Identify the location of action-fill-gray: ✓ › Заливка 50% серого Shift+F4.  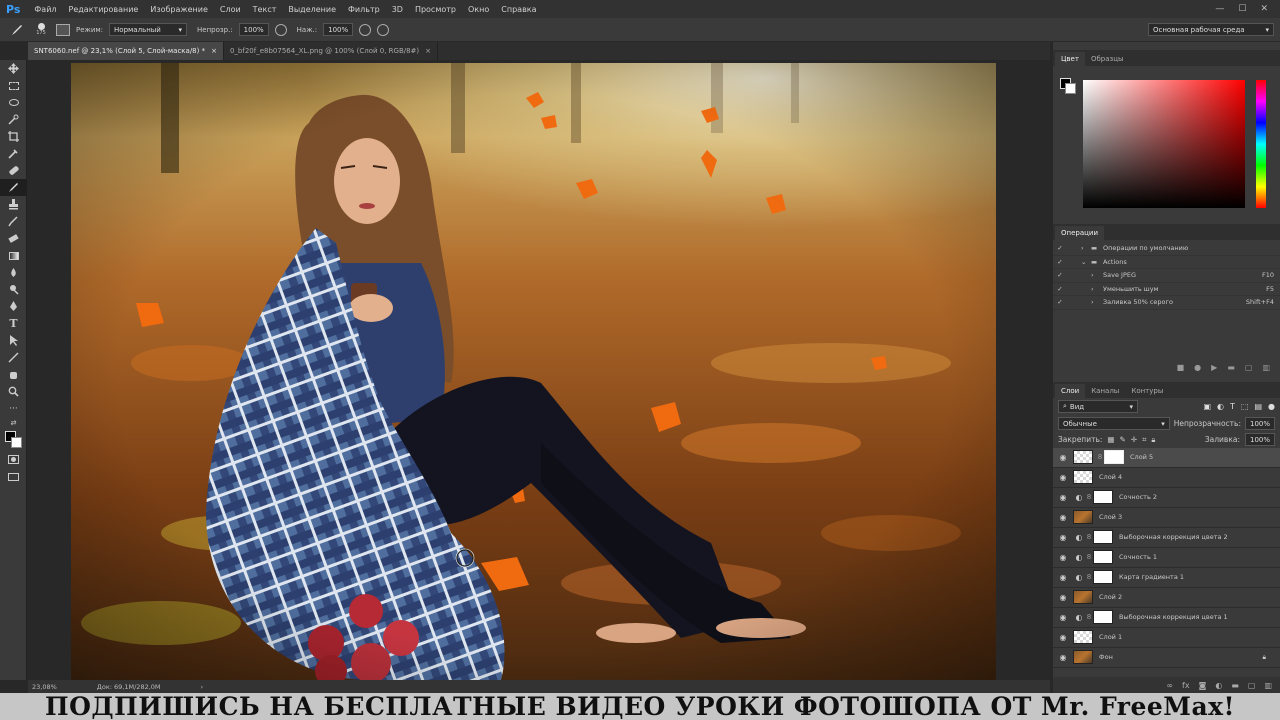
(1166, 303).